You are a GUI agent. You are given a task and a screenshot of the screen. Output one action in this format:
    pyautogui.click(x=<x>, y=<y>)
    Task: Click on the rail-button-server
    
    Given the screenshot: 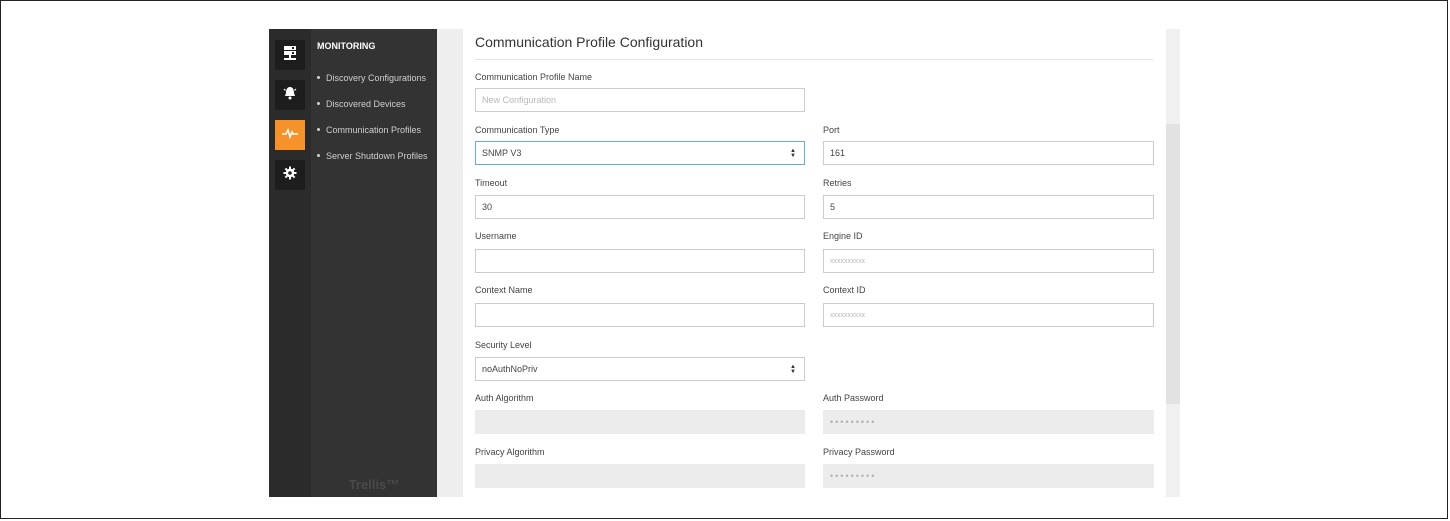 What is the action you would take?
    pyautogui.click(x=290, y=55)
    